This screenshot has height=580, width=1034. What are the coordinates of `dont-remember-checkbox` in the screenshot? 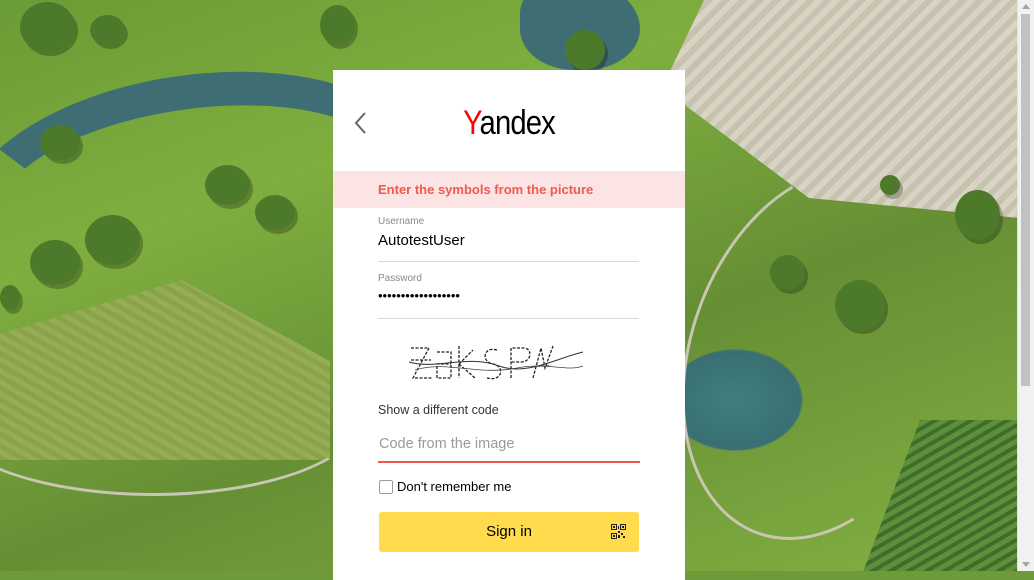 It's located at (386, 487).